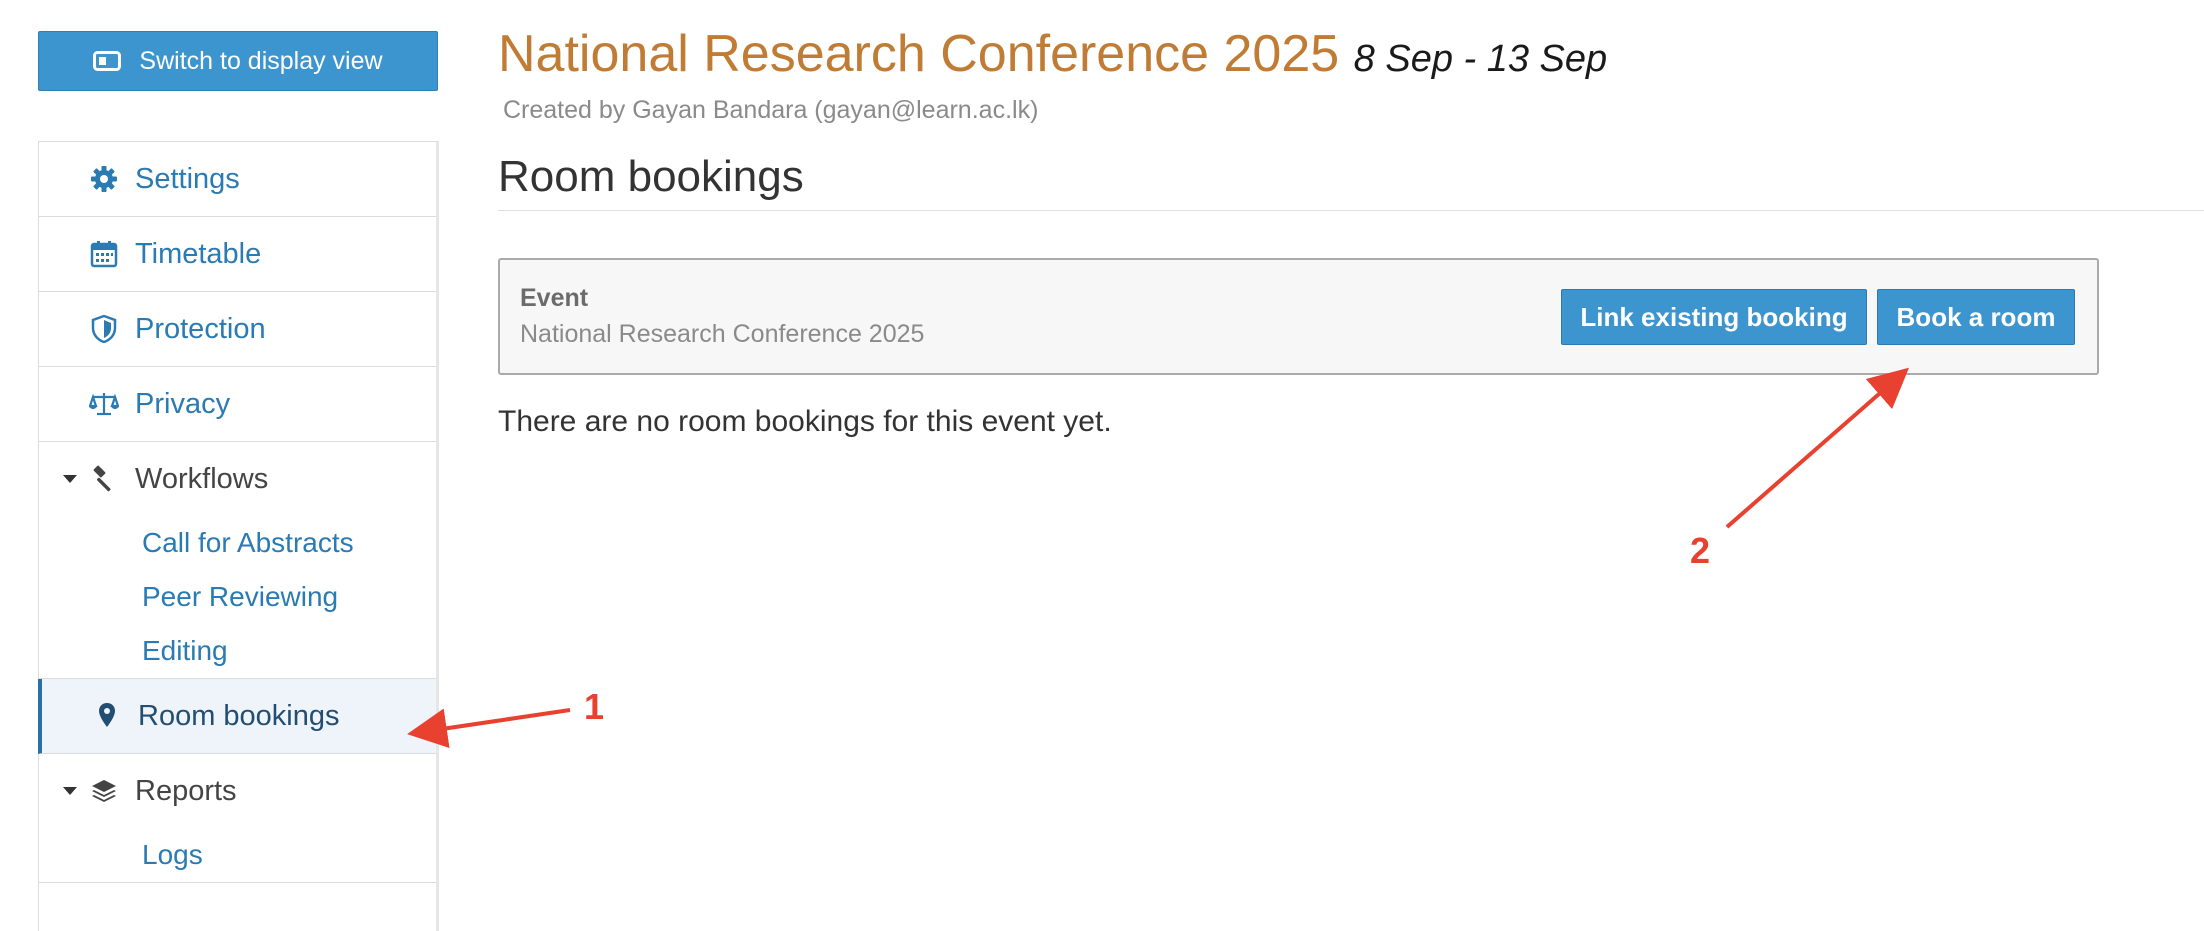 Image resolution: width=2204 pixels, height=931 pixels. Describe the element at coordinates (237, 404) in the screenshot. I see `sidebar-item-privacy: Privacy` at that location.